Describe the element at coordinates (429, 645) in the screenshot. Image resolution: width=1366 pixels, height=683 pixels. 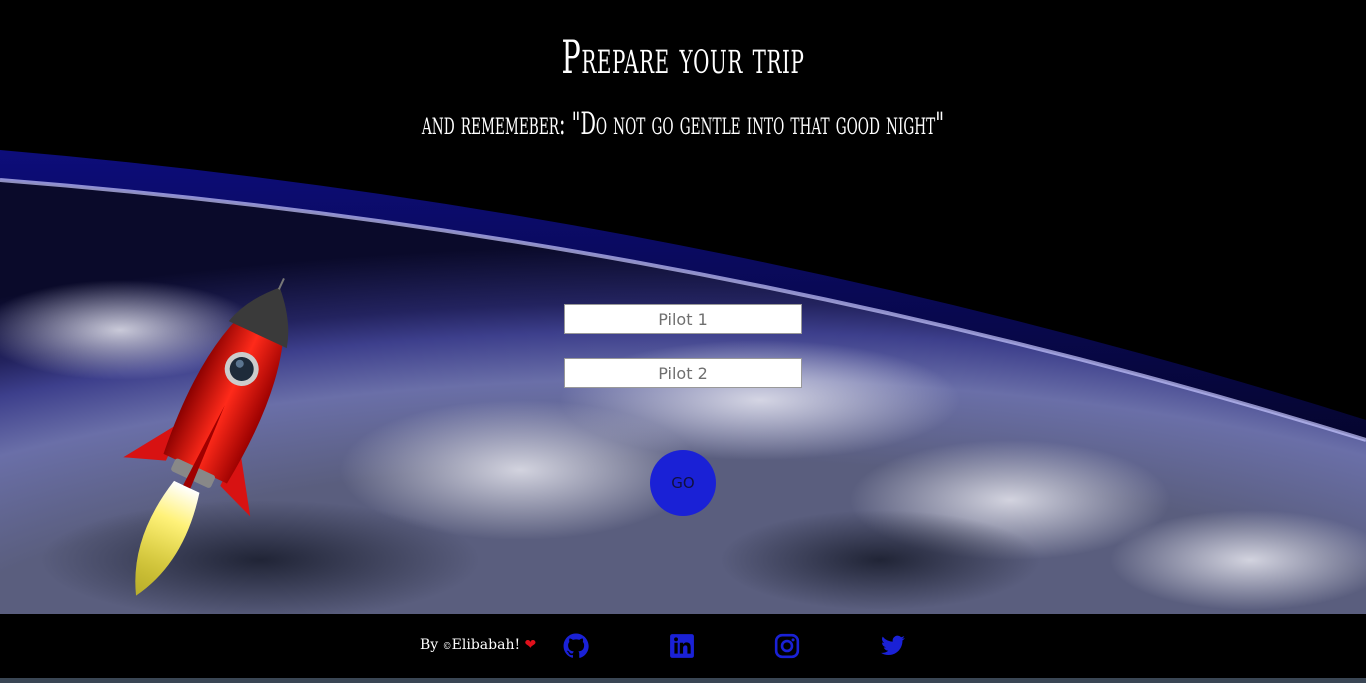
I see `by-label: By` at that location.